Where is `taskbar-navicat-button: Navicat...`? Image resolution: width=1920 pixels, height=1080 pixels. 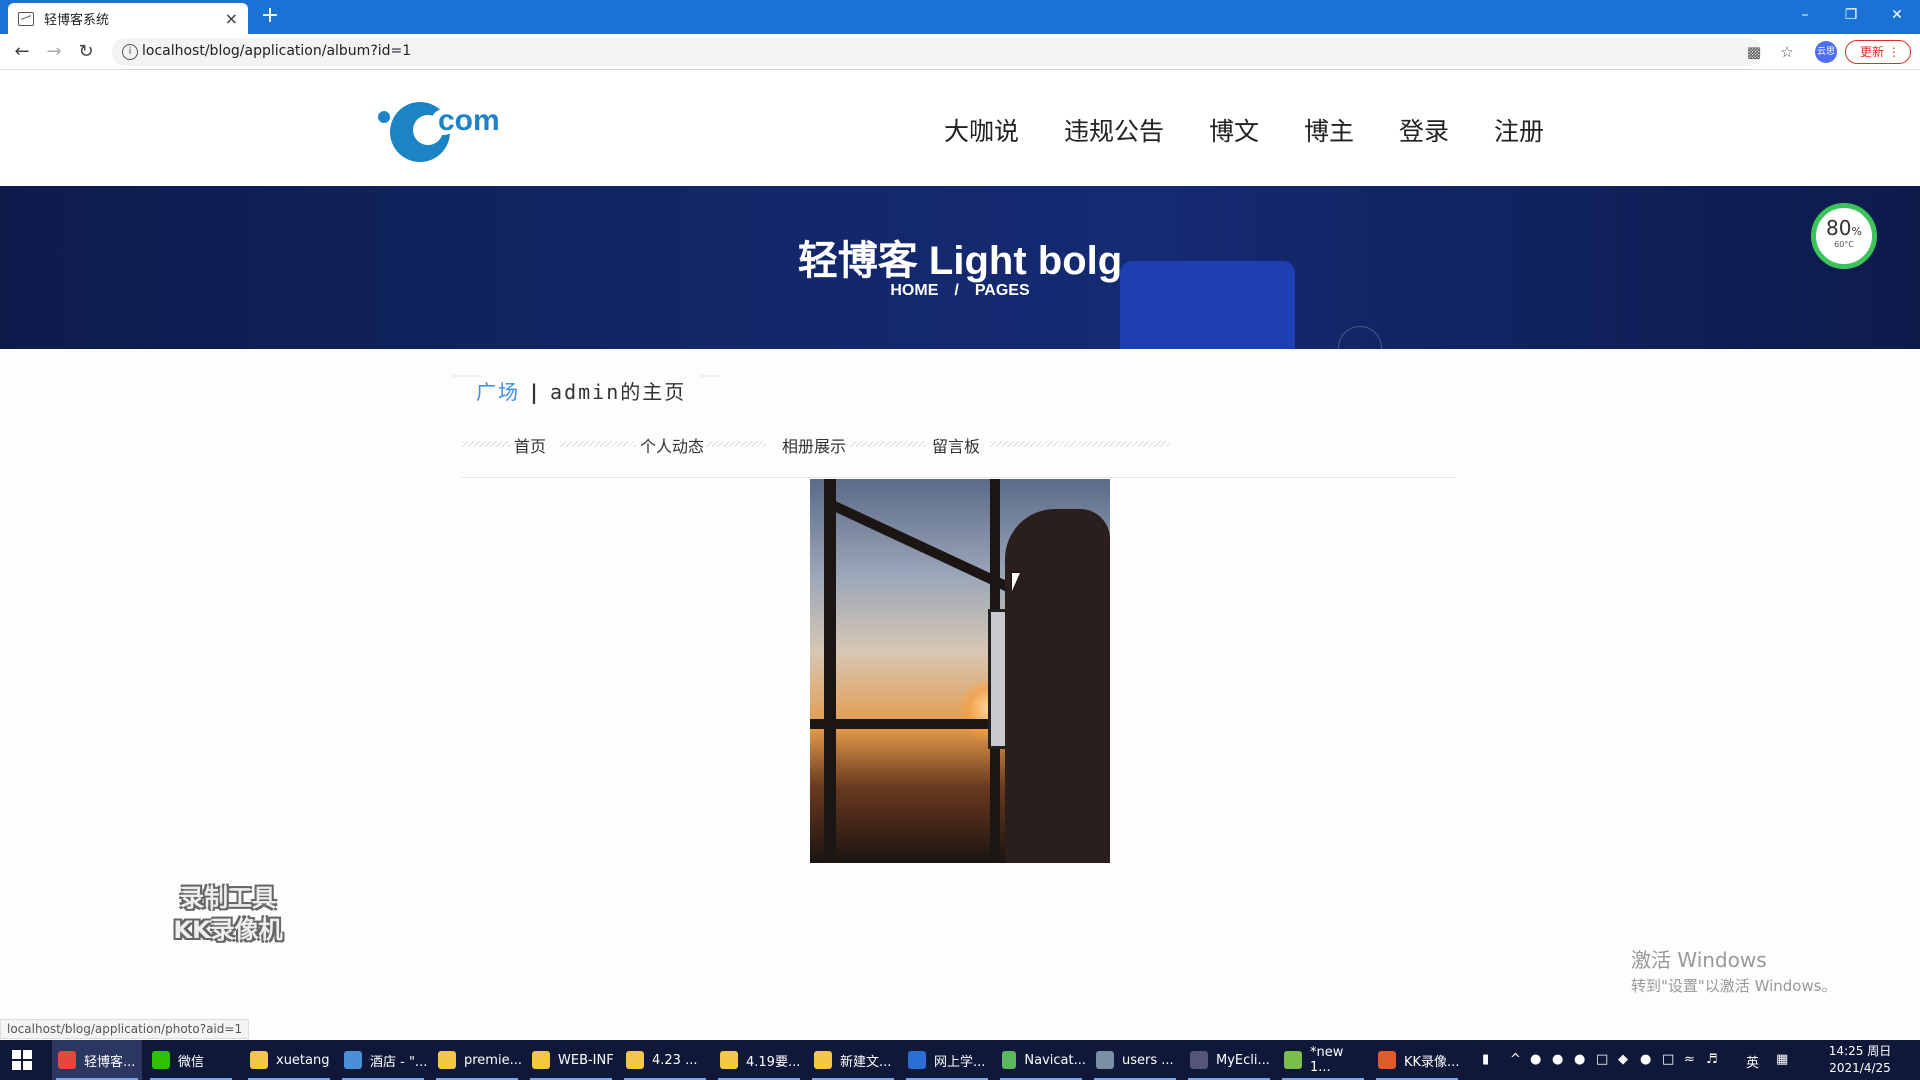
taskbar-navicat-button: Navicat... is located at coordinates (1041, 1060).